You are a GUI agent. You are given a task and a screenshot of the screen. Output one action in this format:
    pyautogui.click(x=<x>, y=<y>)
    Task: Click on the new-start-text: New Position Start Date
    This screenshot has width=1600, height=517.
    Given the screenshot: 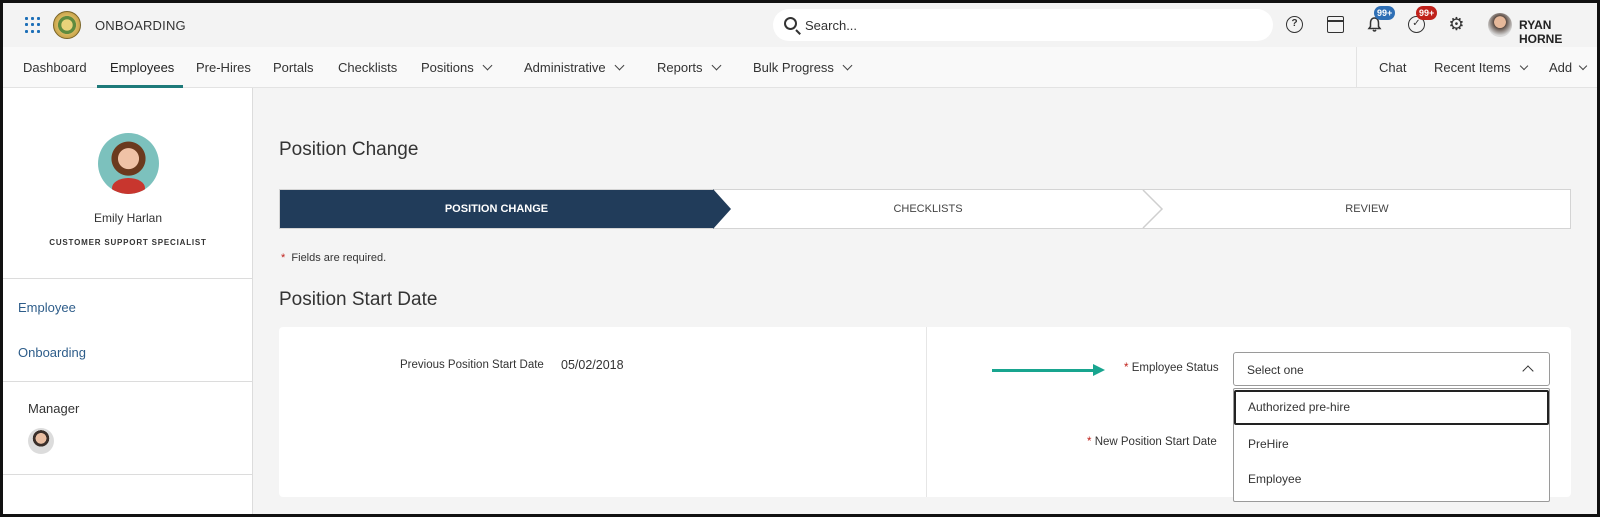 What is the action you would take?
    pyautogui.click(x=1155, y=442)
    